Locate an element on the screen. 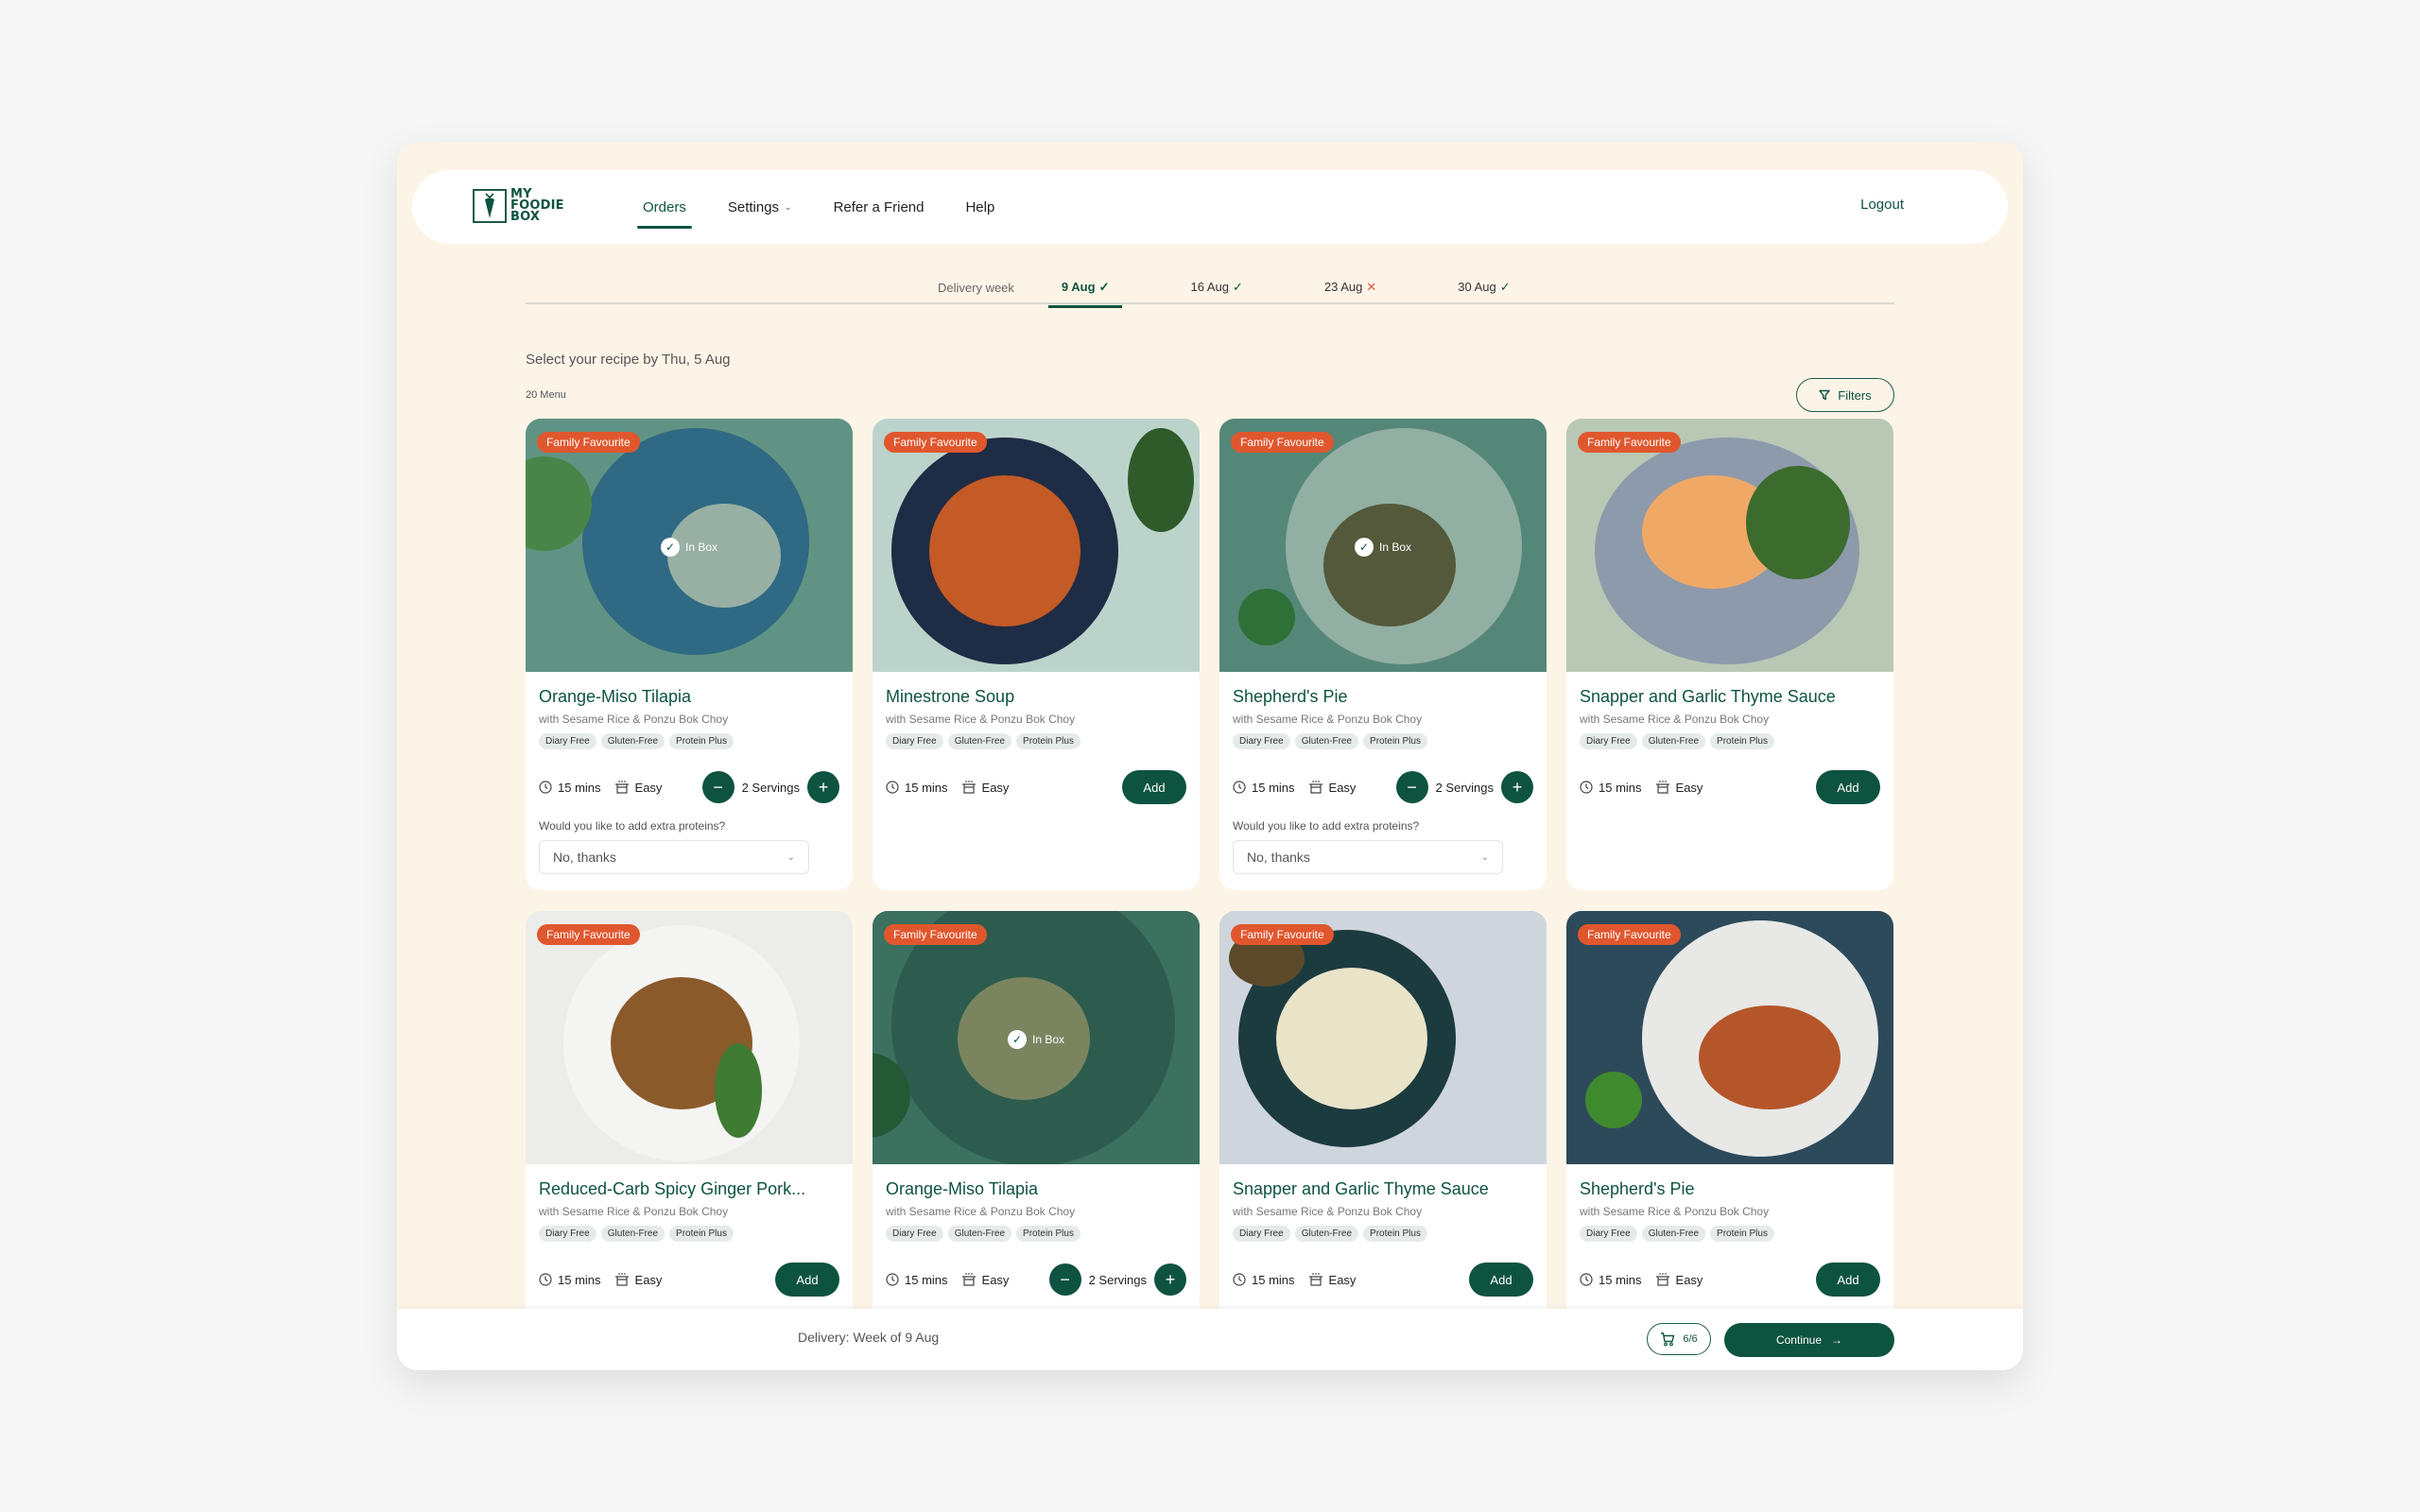  week-tab-16-aug: 16 Aug ✓ is located at coordinates (1216, 287).